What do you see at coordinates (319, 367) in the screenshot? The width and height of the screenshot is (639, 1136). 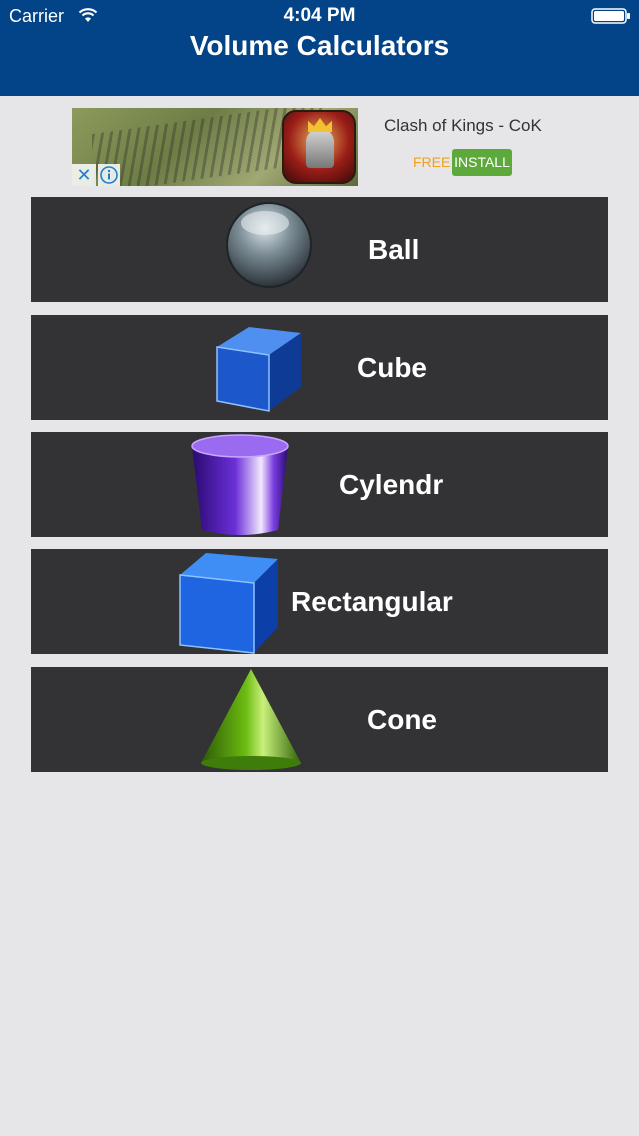 I see `calculator-row-cube: Cube` at bounding box center [319, 367].